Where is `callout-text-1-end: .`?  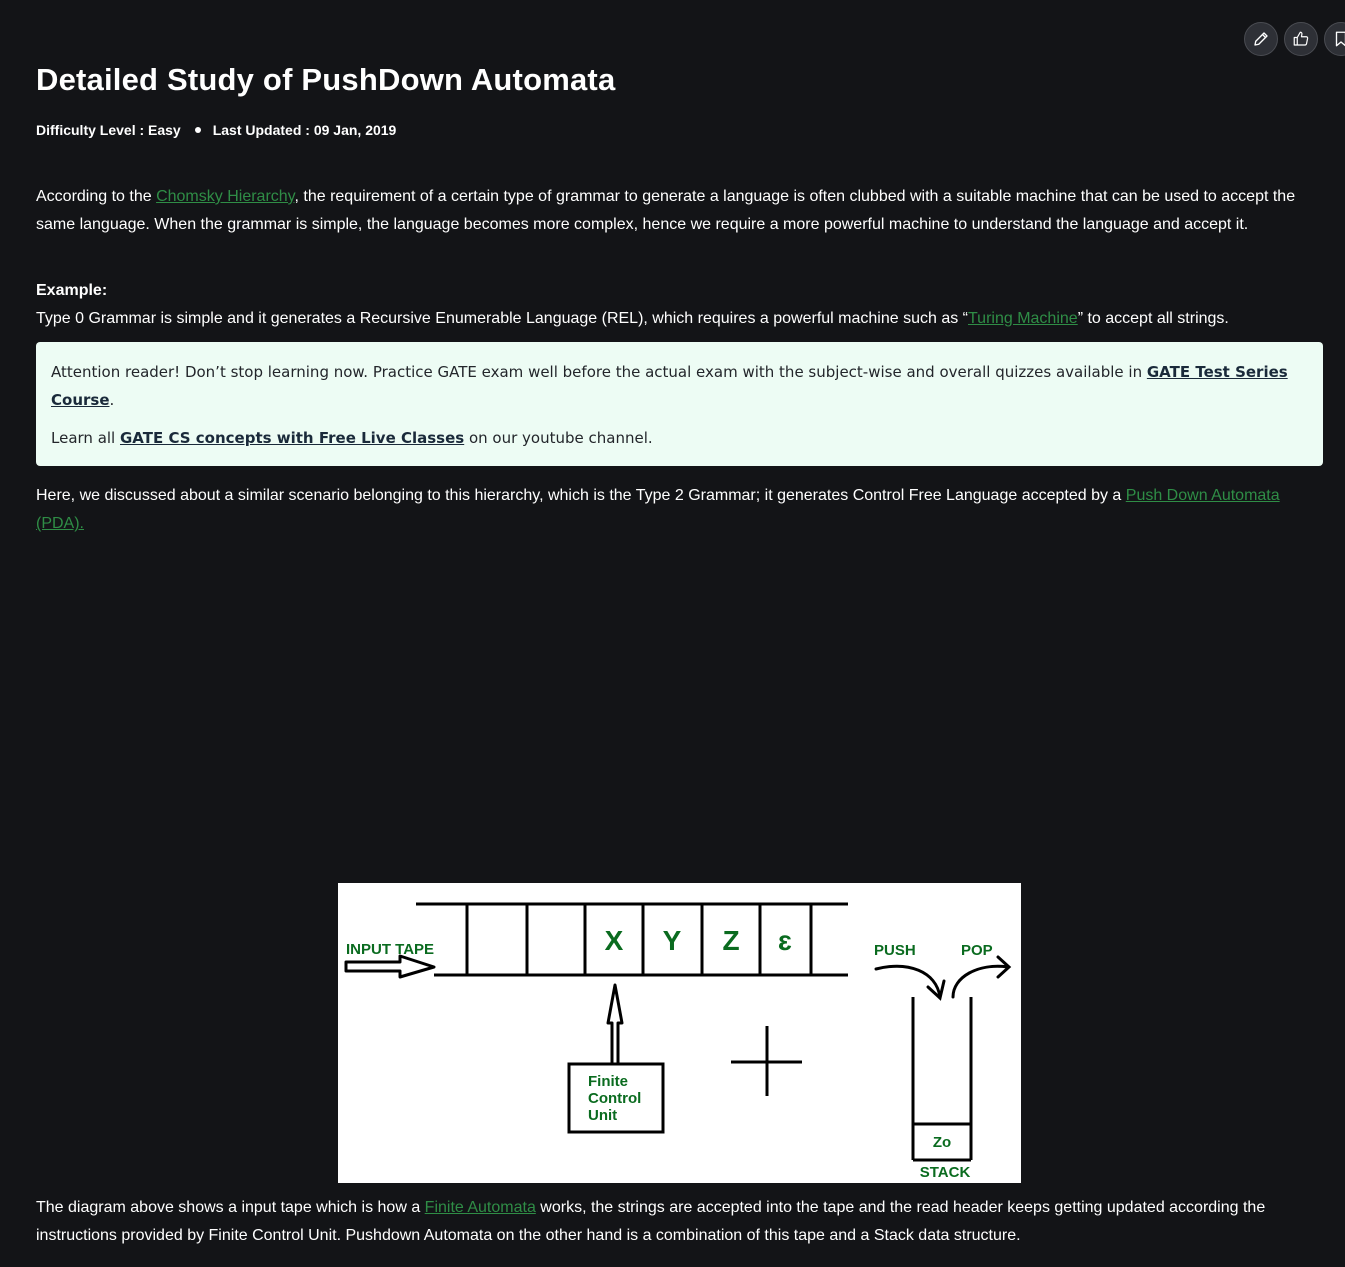
callout-text-1-end: . is located at coordinates (112, 400).